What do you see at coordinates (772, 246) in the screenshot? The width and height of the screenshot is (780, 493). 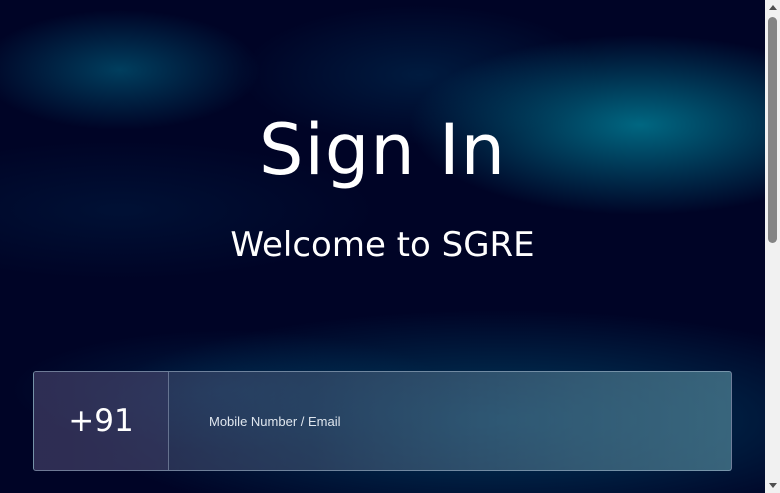 I see `vertical-scrollbar` at bounding box center [772, 246].